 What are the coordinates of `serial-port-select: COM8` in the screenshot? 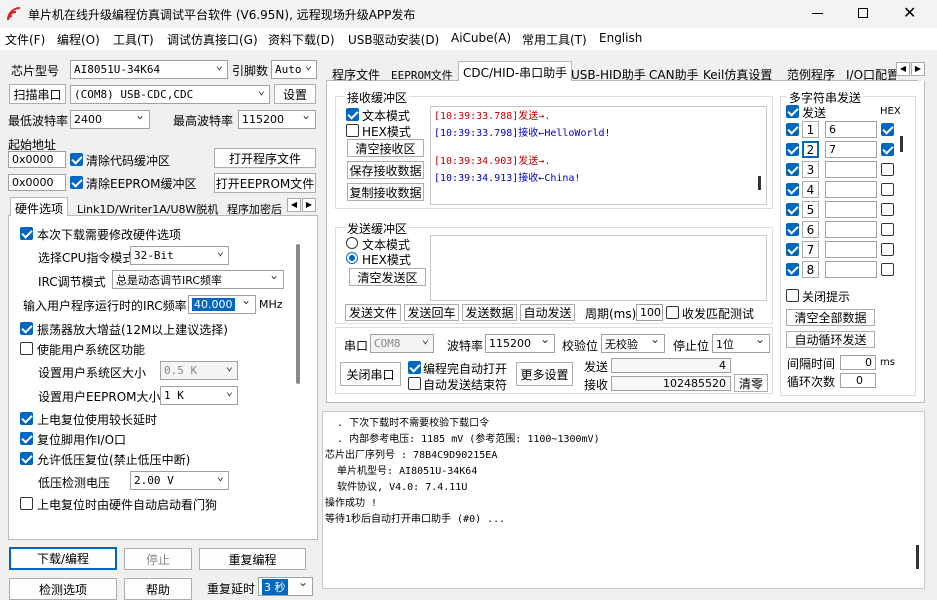 It's located at (402, 343).